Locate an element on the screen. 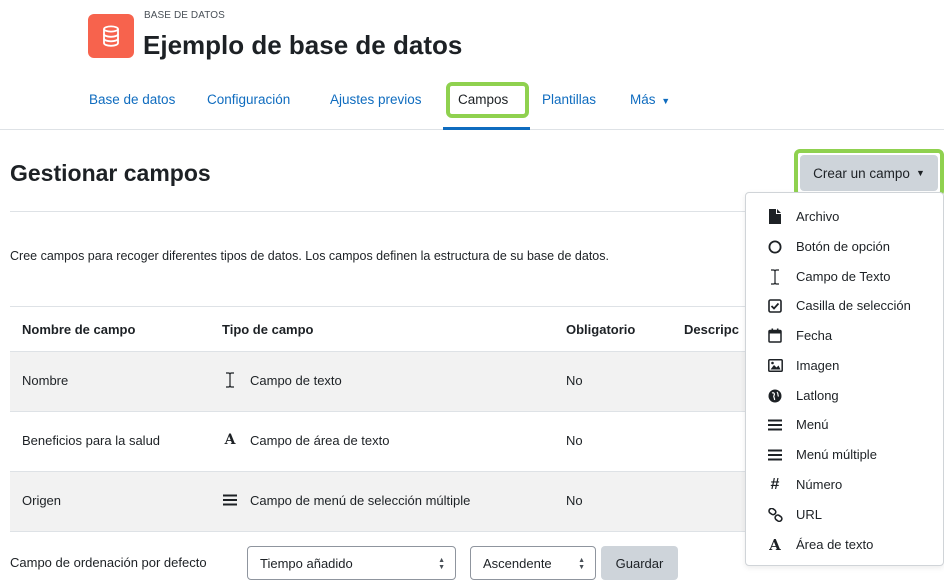 This screenshot has height=588, width=944. tab-mas: Más ▼ is located at coordinates (650, 99).